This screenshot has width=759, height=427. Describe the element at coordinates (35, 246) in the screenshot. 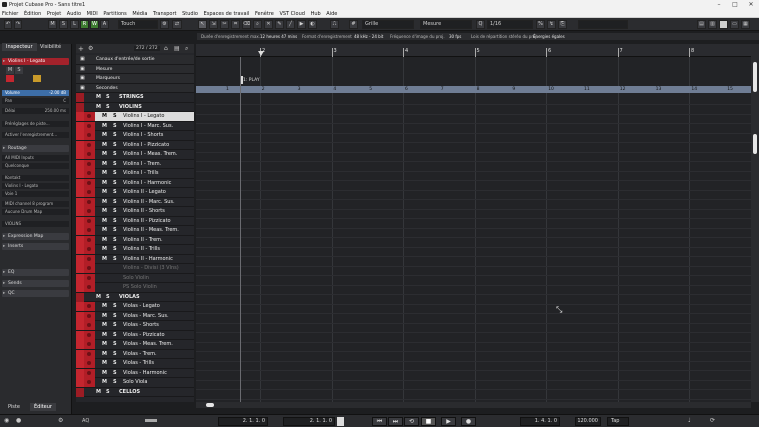

I see `inserts-section: Inserts` at that location.